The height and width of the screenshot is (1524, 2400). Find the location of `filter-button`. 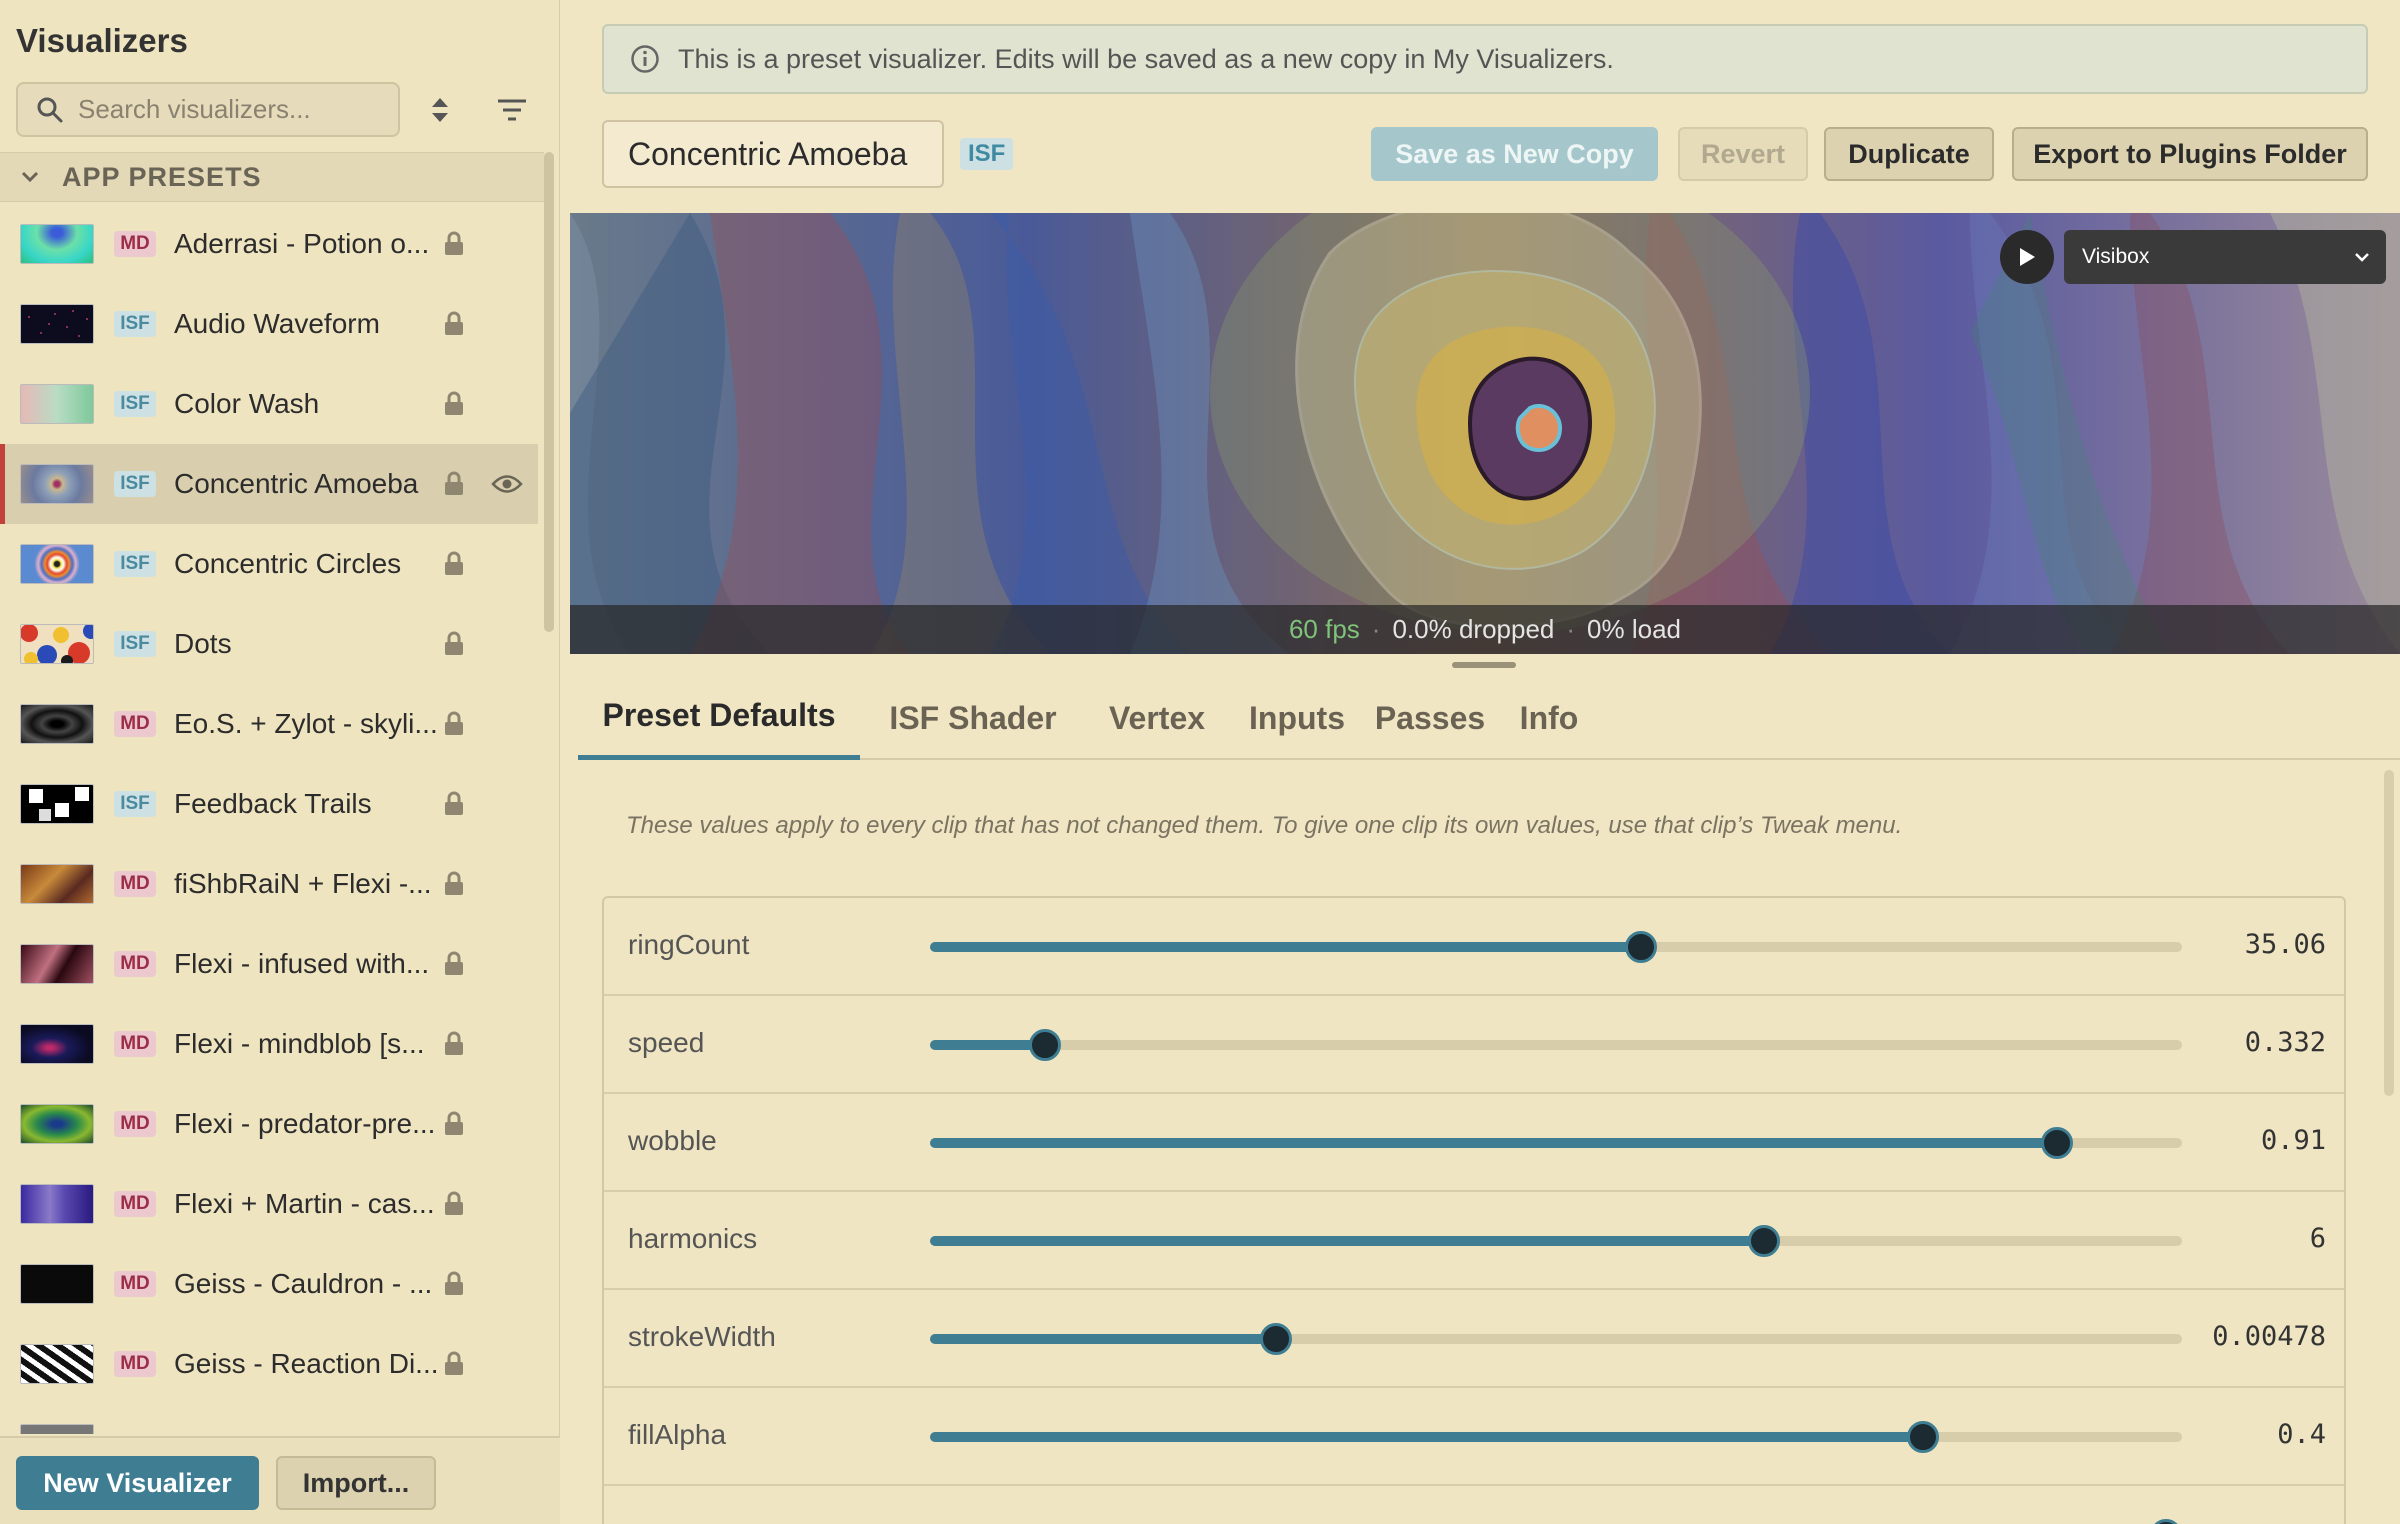

filter-button is located at coordinates (512, 110).